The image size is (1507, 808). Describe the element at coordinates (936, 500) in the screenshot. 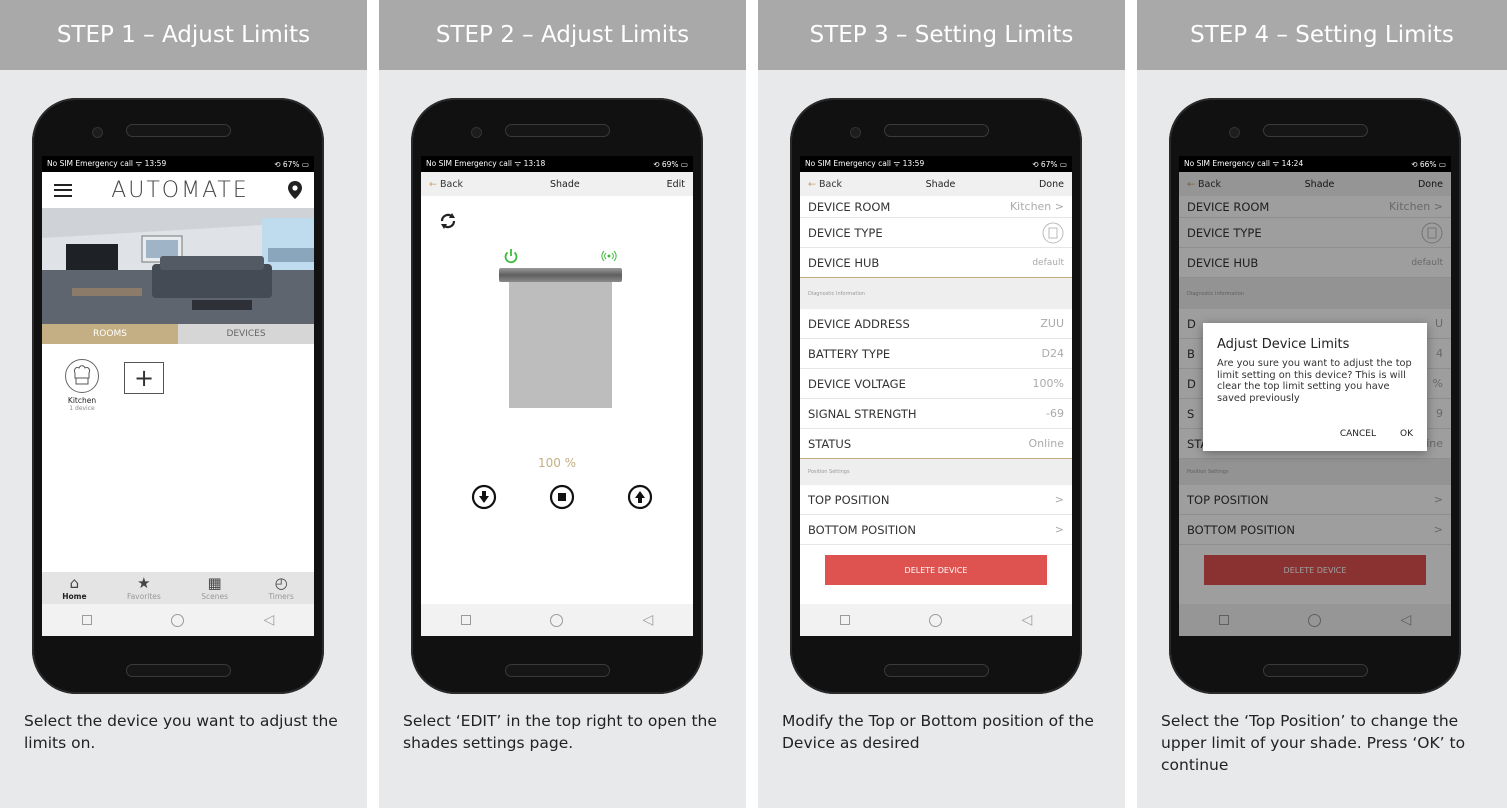

I see `row-top-position: TOP POSITION >` at that location.